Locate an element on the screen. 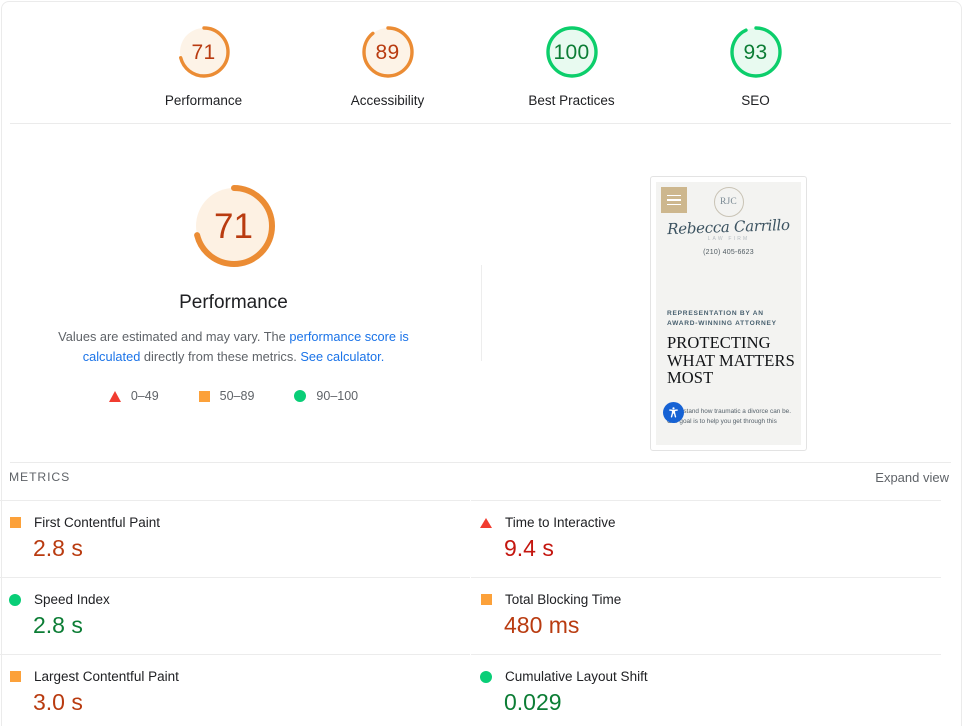 This screenshot has width=963, height=726. see-calculator-link: See calculator. is located at coordinates (342, 356).